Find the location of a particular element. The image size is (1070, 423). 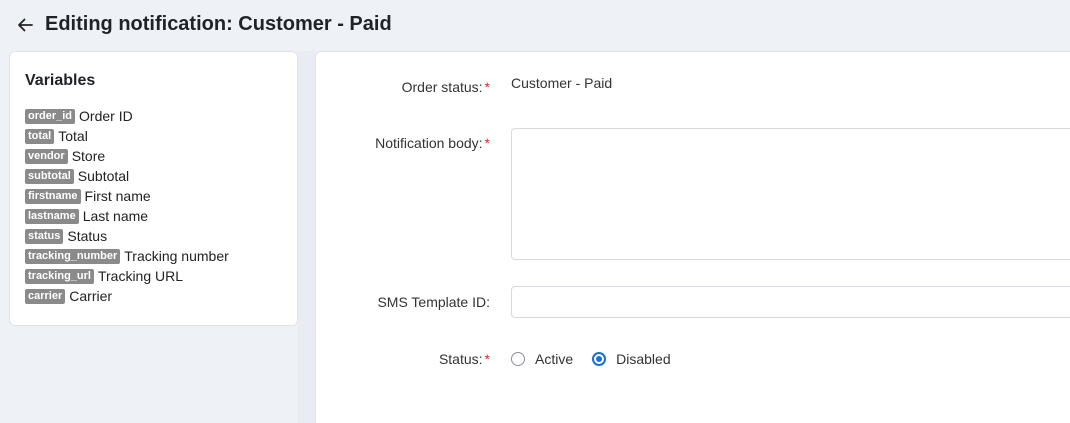

page-header: Editing notification: Customer - Paid is located at coordinates (535, 25).